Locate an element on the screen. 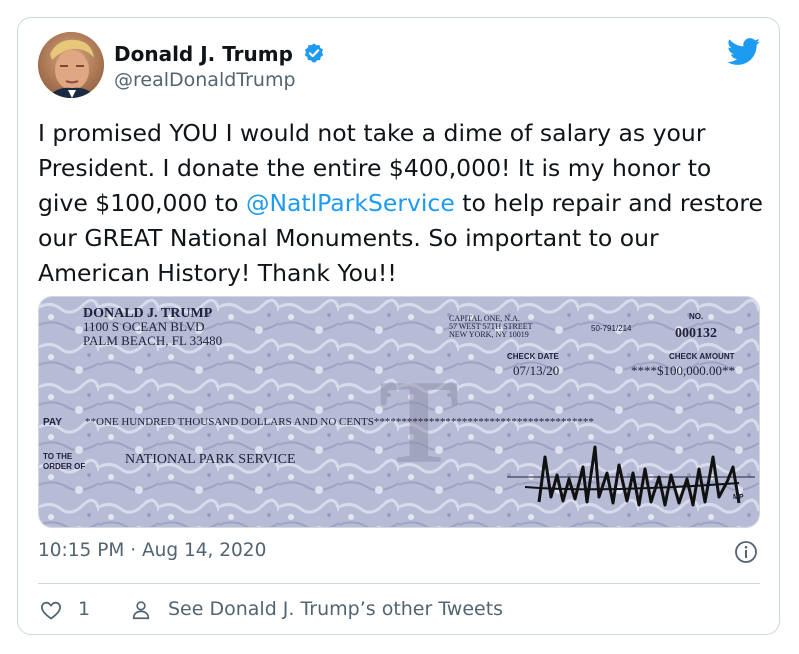 The width and height of the screenshot is (799, 654). check-number: 000132 is located at coordinates (696, 333).